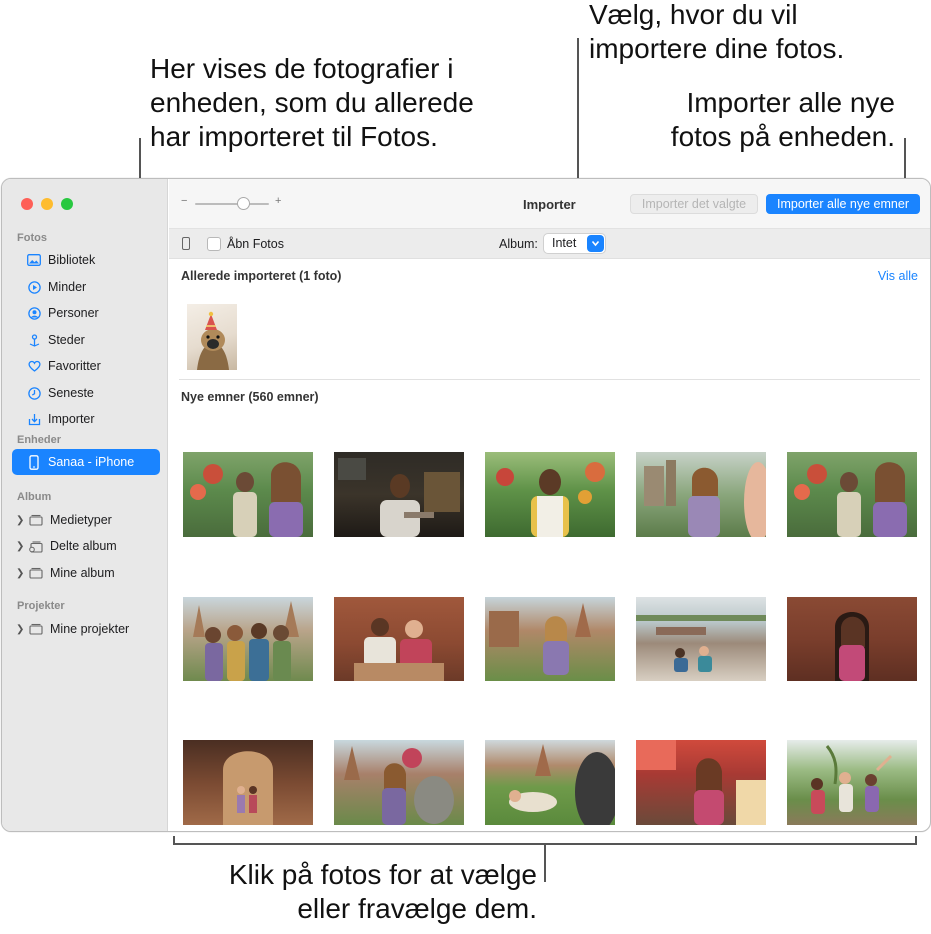 Image resolution: width=931 pixels, height=934 pixels. What do you see at coordinates (212, 337) in the screenshot?
I see `already-imported-photo` at bounding box center [212, 337].